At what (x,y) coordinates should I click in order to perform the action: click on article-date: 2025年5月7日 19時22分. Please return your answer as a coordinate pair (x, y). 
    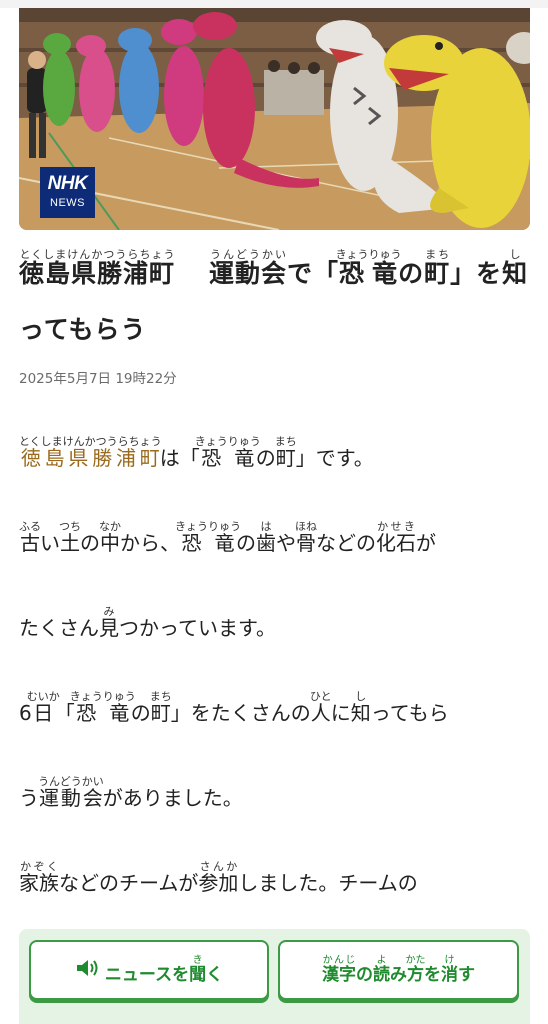
    Looking at the image, I should click on (98, 379).